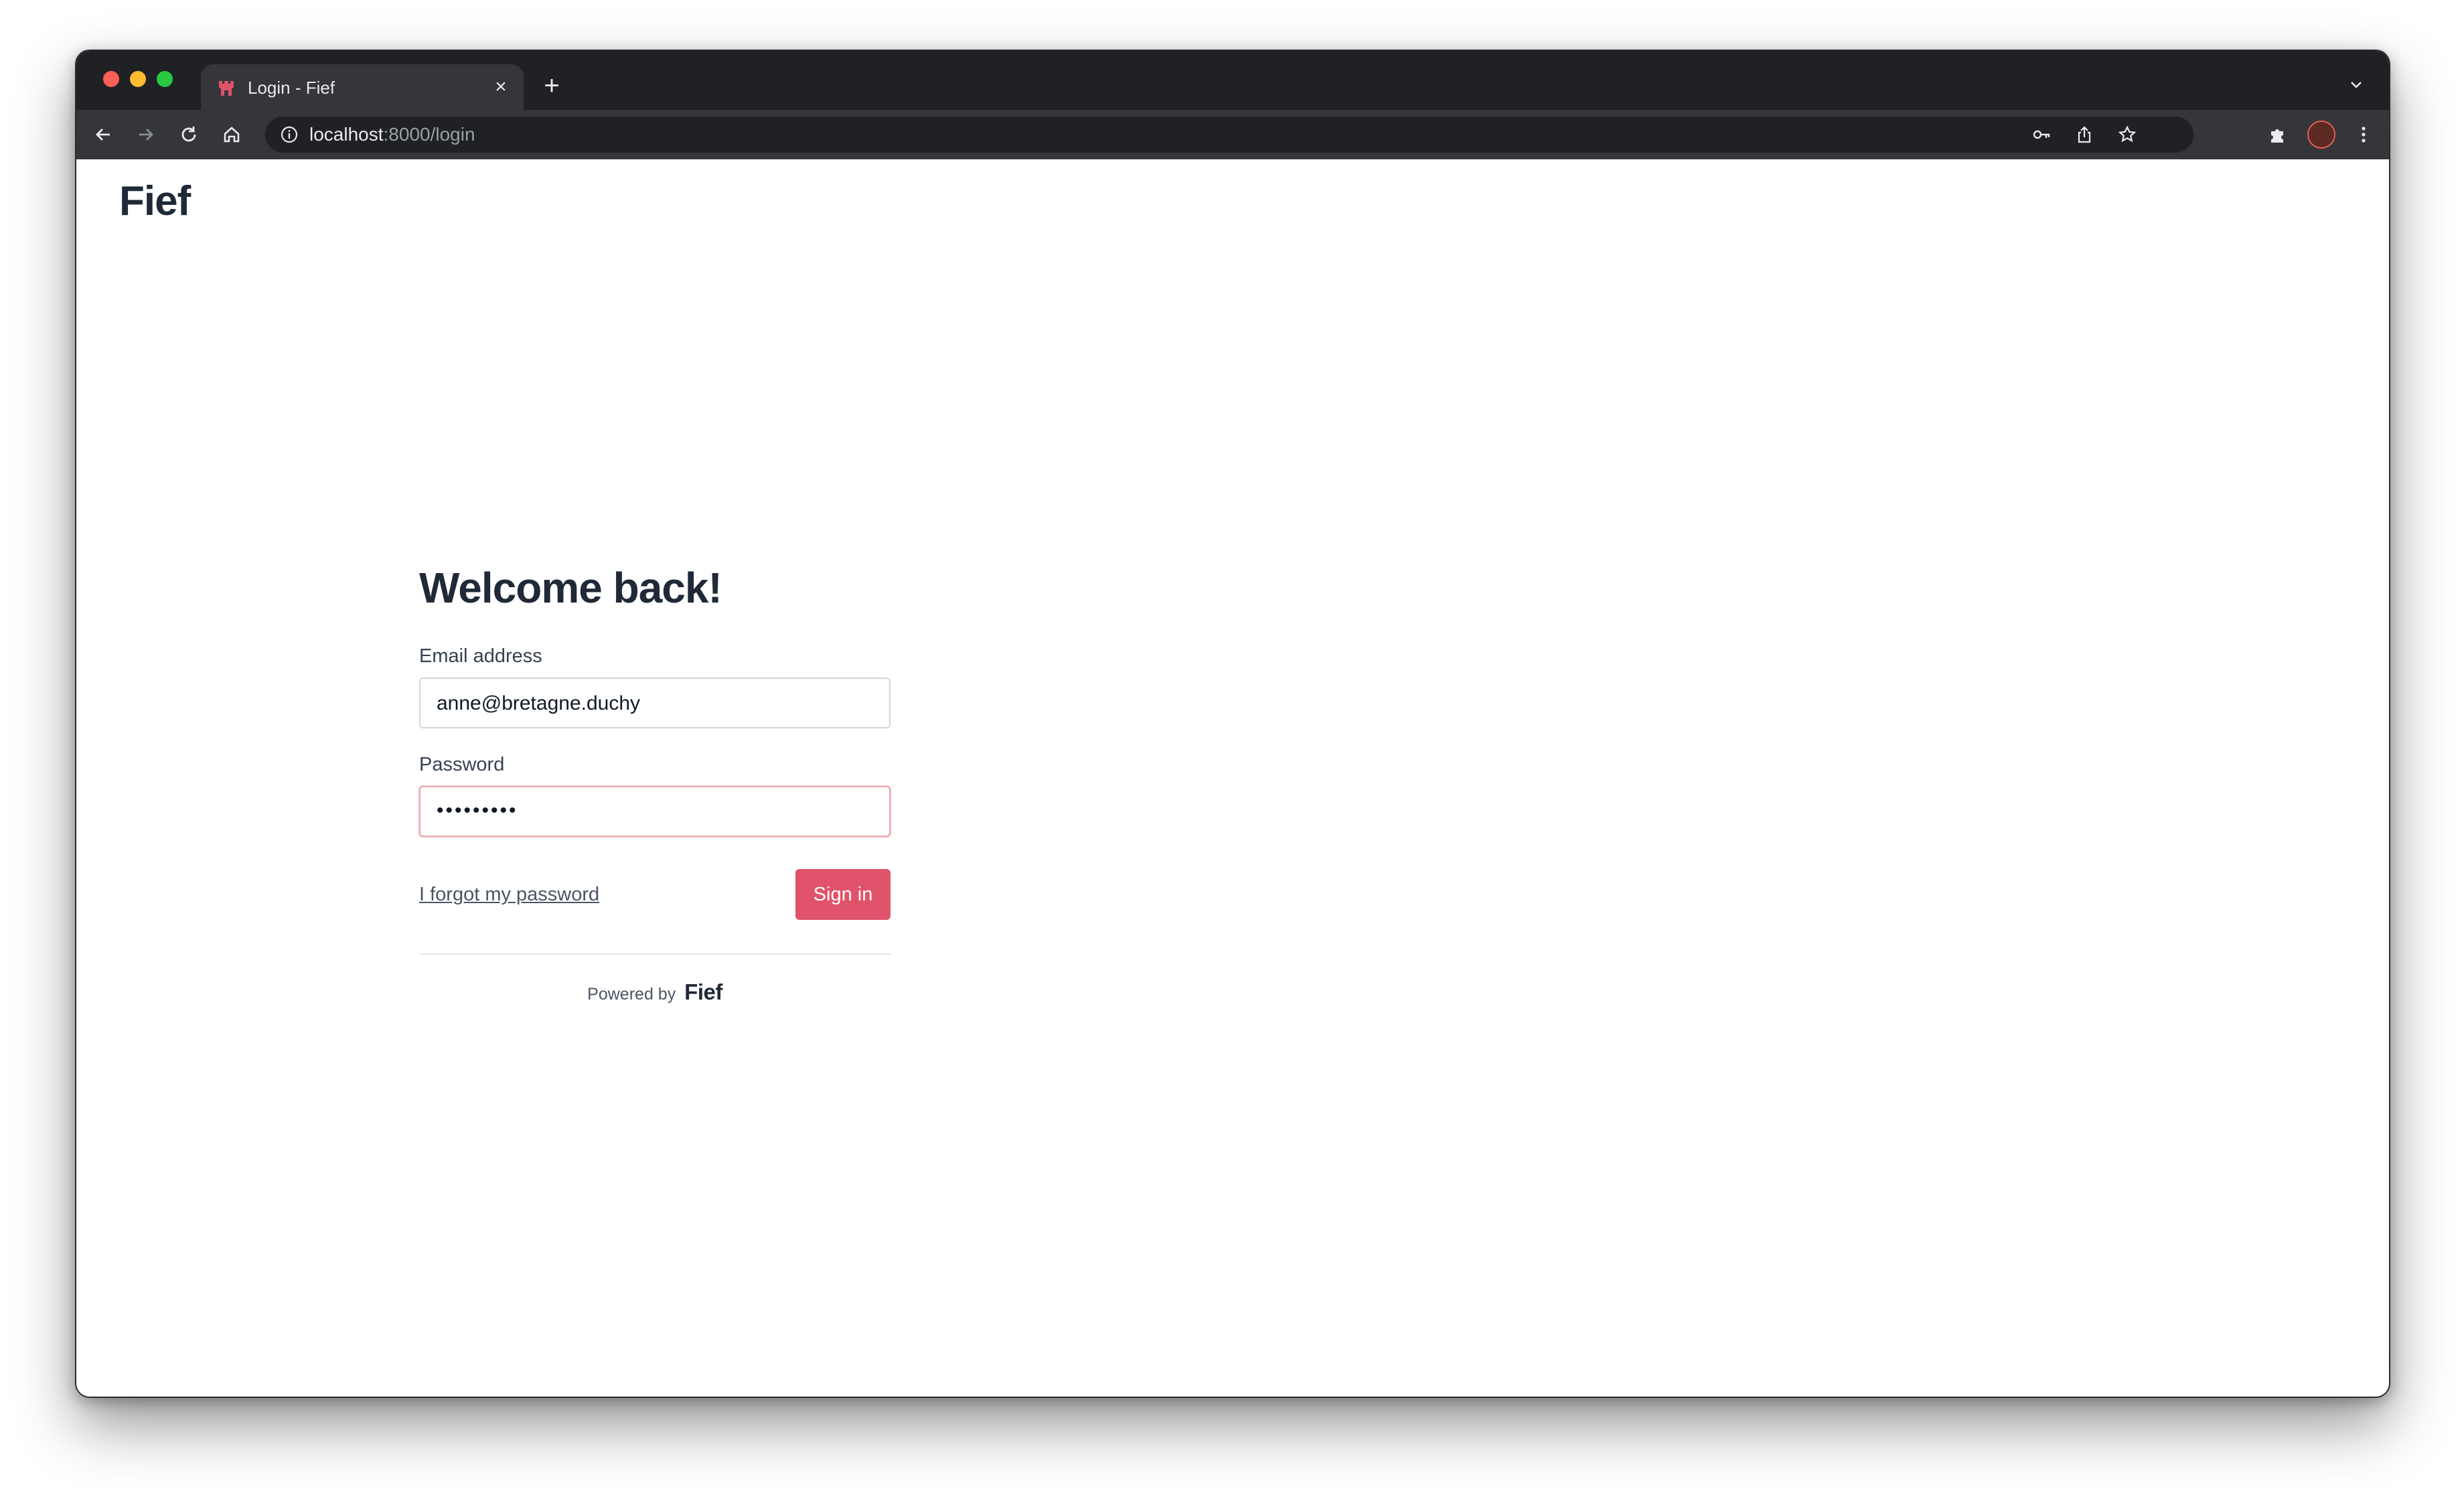 The image size is (2464, 1497). What do you see at coordinates (2278, 135) in the screenshot?
I see `puzzle-icon` at bounding box center [2278, 135].